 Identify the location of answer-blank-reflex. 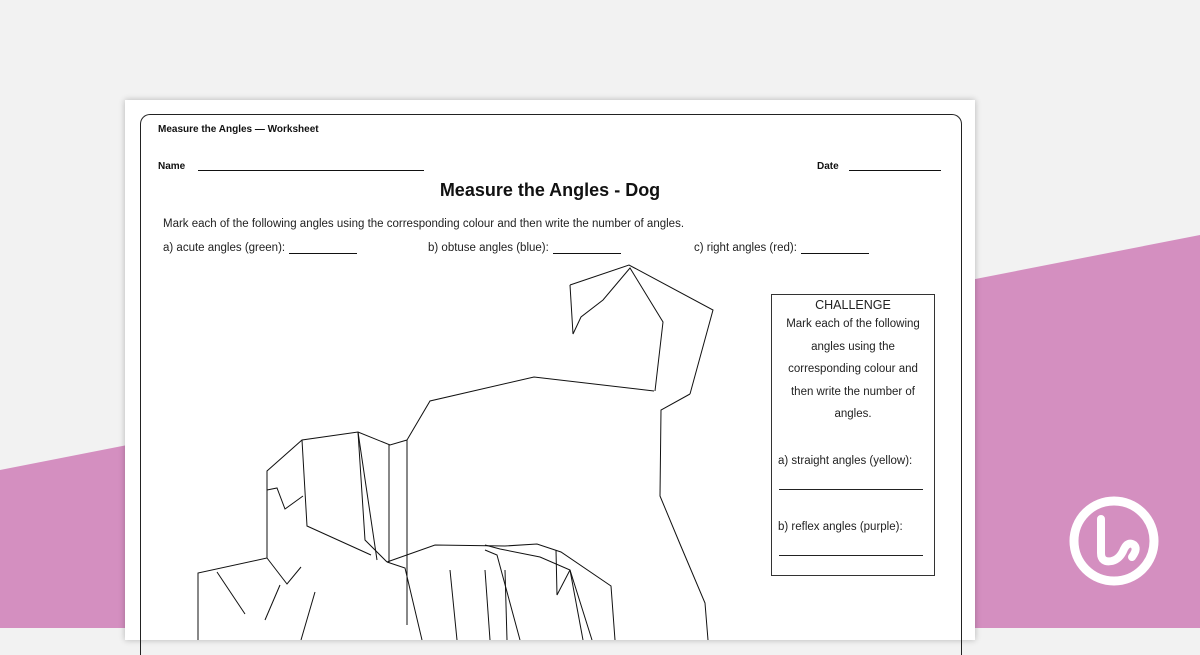
(851, 555).